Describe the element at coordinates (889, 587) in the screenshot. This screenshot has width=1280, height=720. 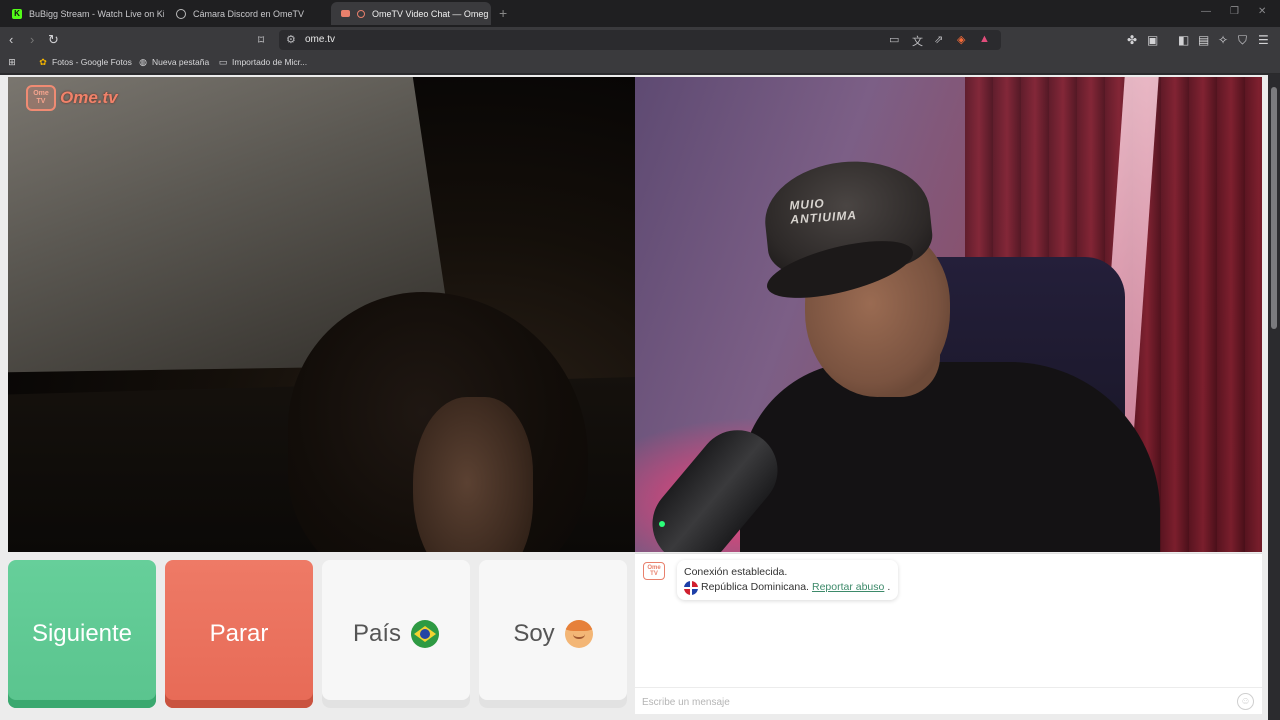
I see `report-suffix: .` at that location.